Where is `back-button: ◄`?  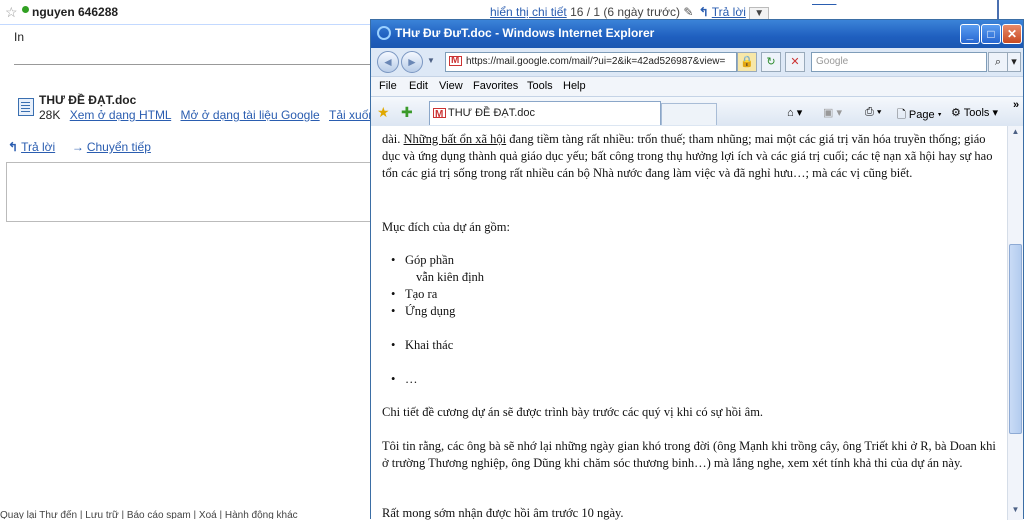
back-button: ◄ is located at coordinates (388, 62).